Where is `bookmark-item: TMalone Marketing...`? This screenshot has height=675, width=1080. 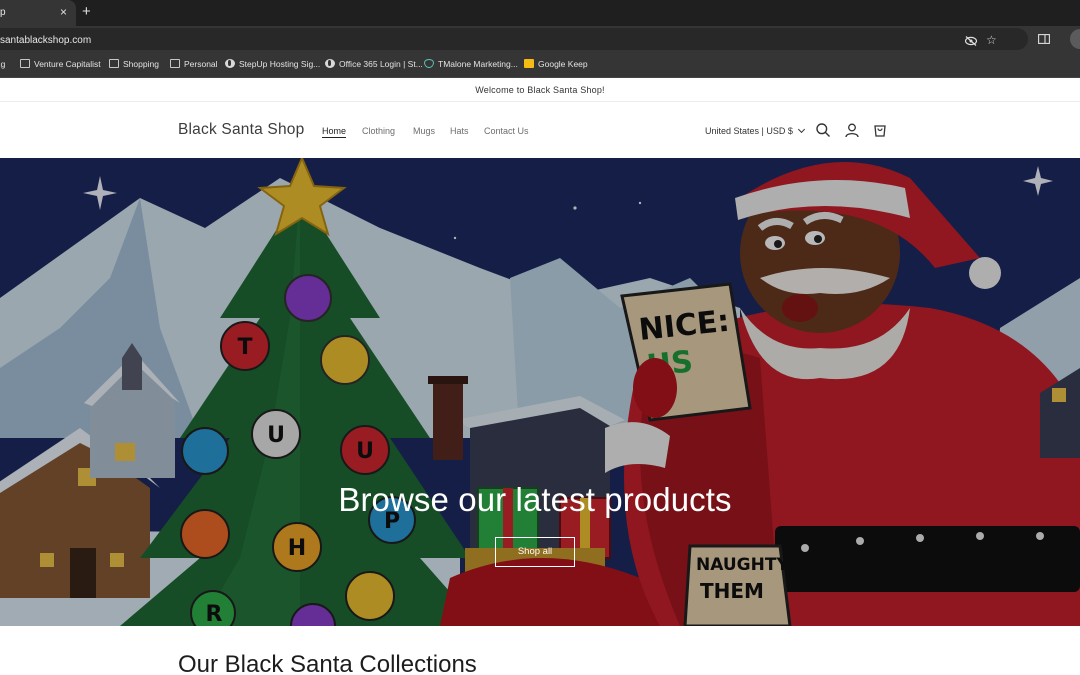 bookmark-item: TMalone Marketing... is located at coordinates (471, 64).